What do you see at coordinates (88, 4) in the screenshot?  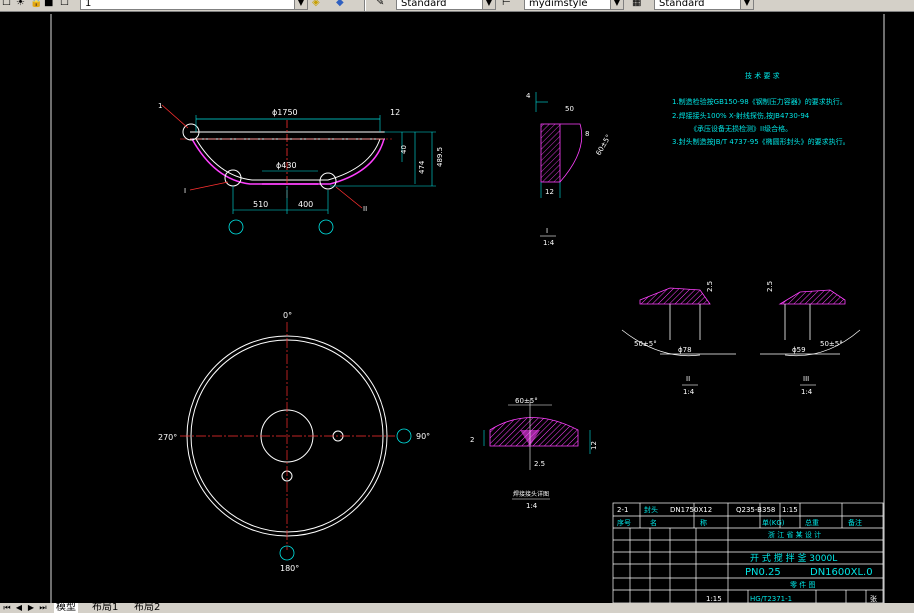 I see `layer-name: 1` at bounding box center [88, 4].